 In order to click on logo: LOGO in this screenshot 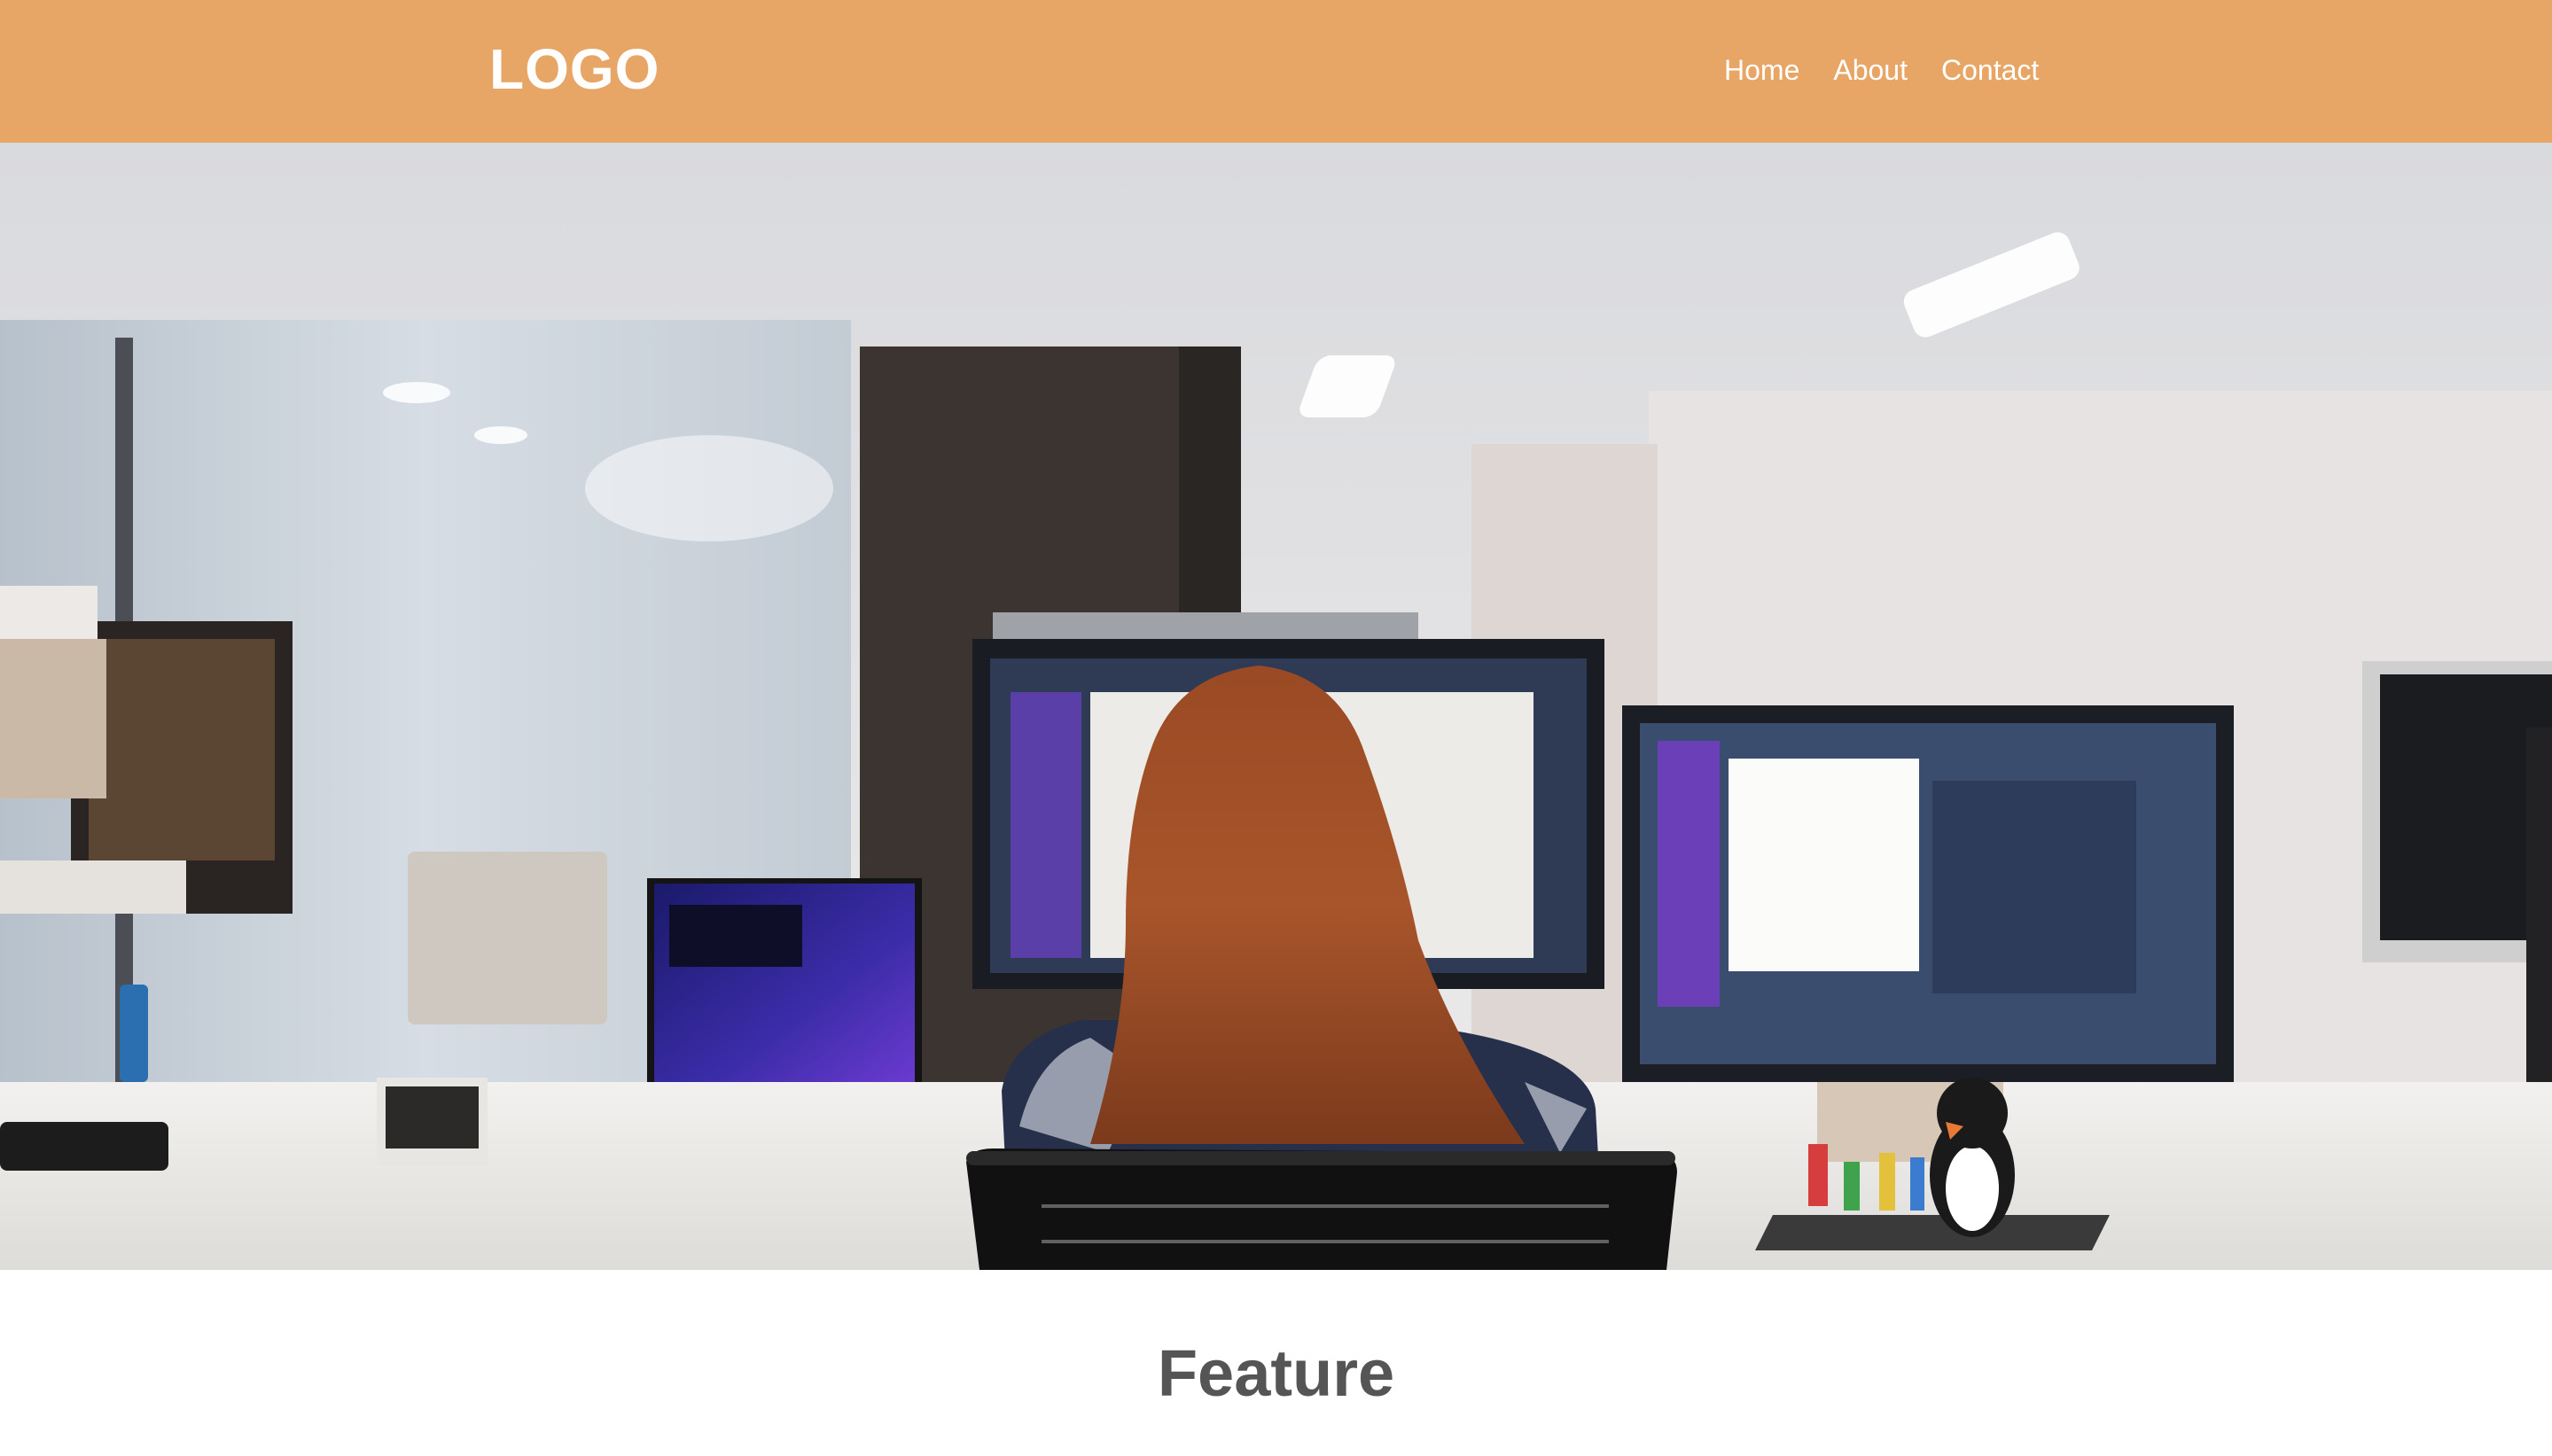, I will do `click(574, 69)`.